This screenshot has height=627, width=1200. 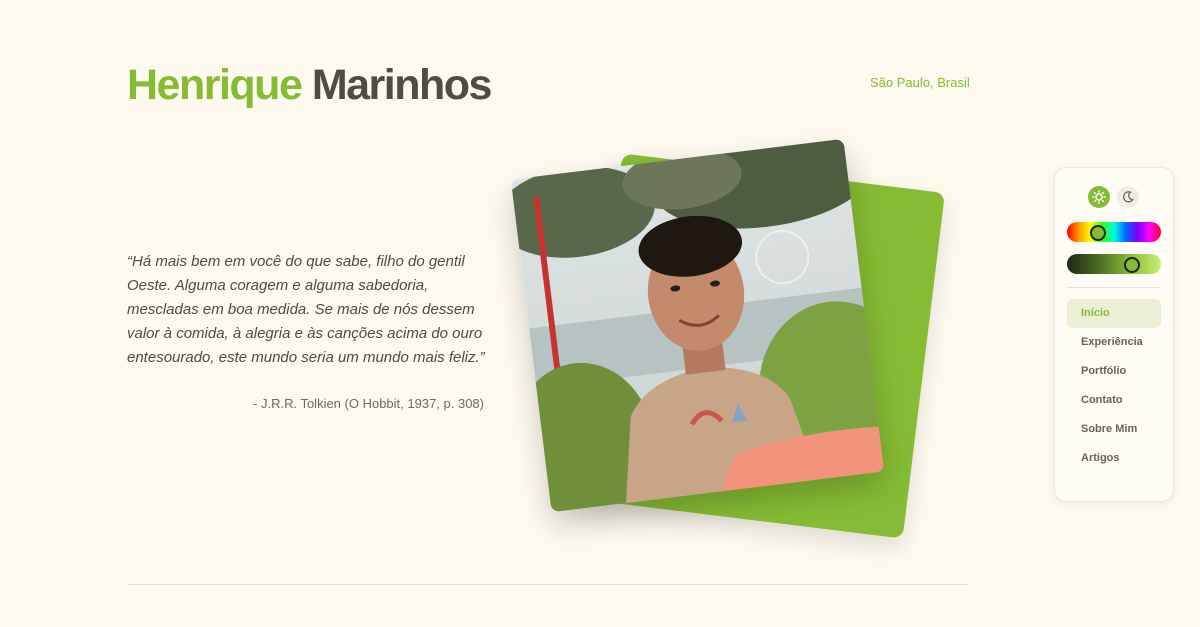 What do you see at coordinates (1114, 232) in the screenshot?
I see `hue-slider` at bounding box center [1114, 232].